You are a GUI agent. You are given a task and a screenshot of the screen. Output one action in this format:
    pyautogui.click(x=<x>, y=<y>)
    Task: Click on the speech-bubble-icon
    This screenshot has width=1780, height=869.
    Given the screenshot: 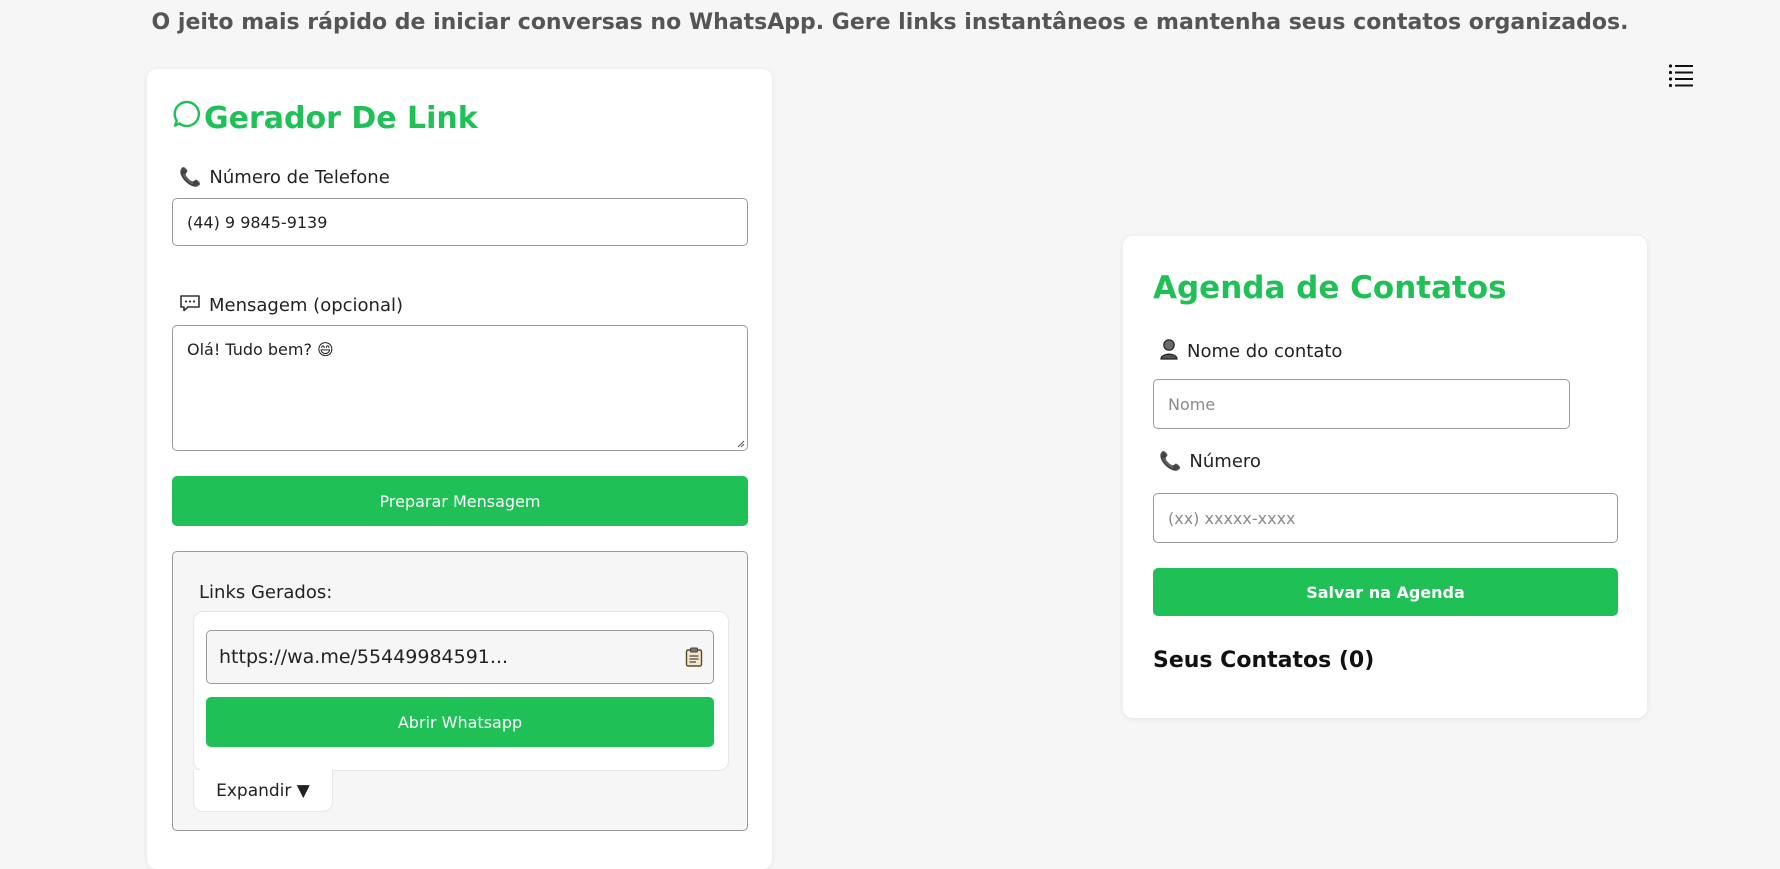 What is the action you would take?
    pyautogui.click(x=190, y=305)
    